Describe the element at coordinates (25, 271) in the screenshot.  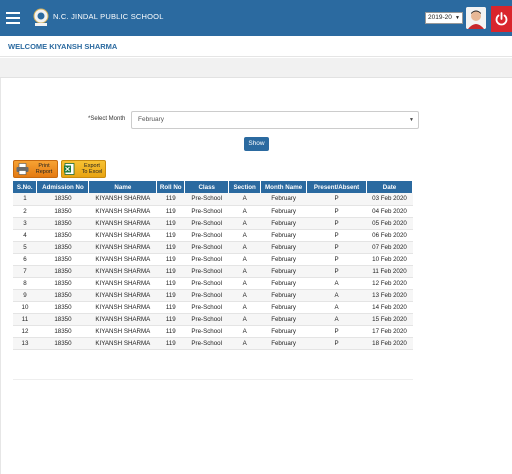
I see `table-cell: 7` at that location.